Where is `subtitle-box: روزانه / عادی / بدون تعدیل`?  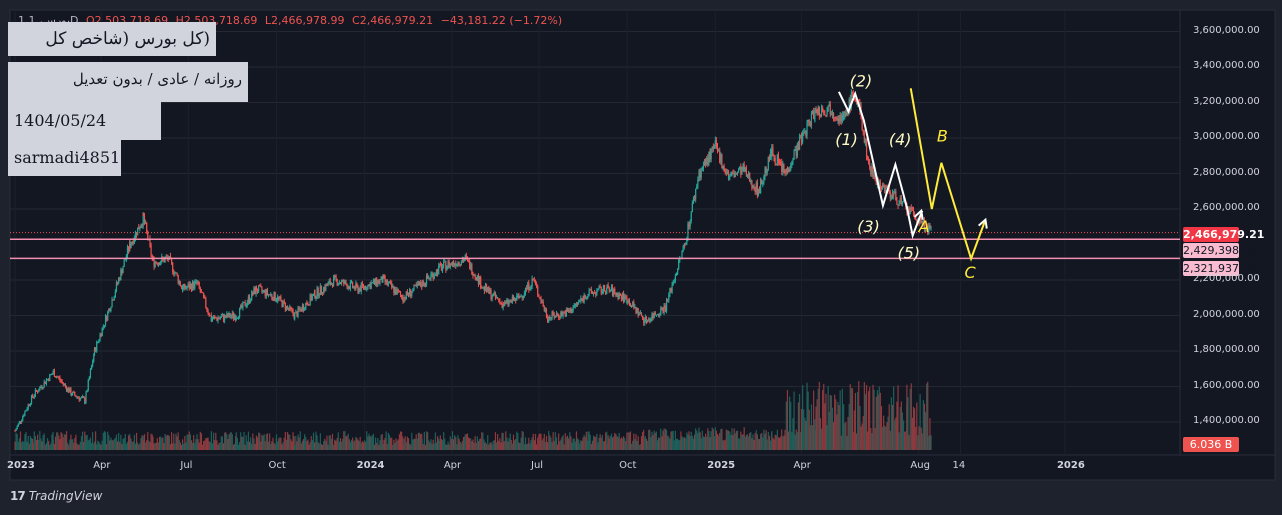 subtitle-box: روزانه / عادی / بدون تعدیل is located at coordinates (128, 82).